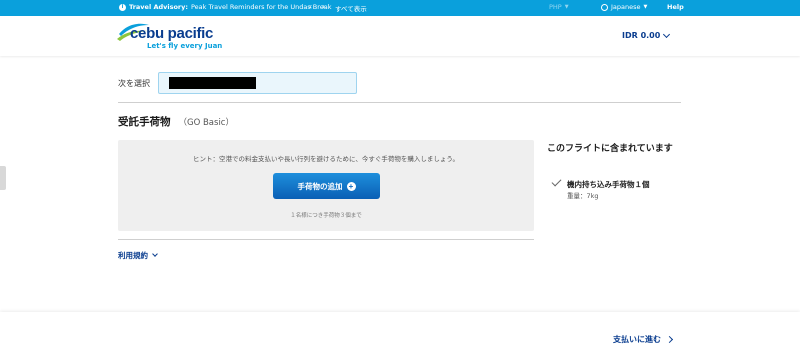  What do you see at coordinates (257, 83) in the screenshot?
I see `passenger-select` at bounding box center [257, 83].